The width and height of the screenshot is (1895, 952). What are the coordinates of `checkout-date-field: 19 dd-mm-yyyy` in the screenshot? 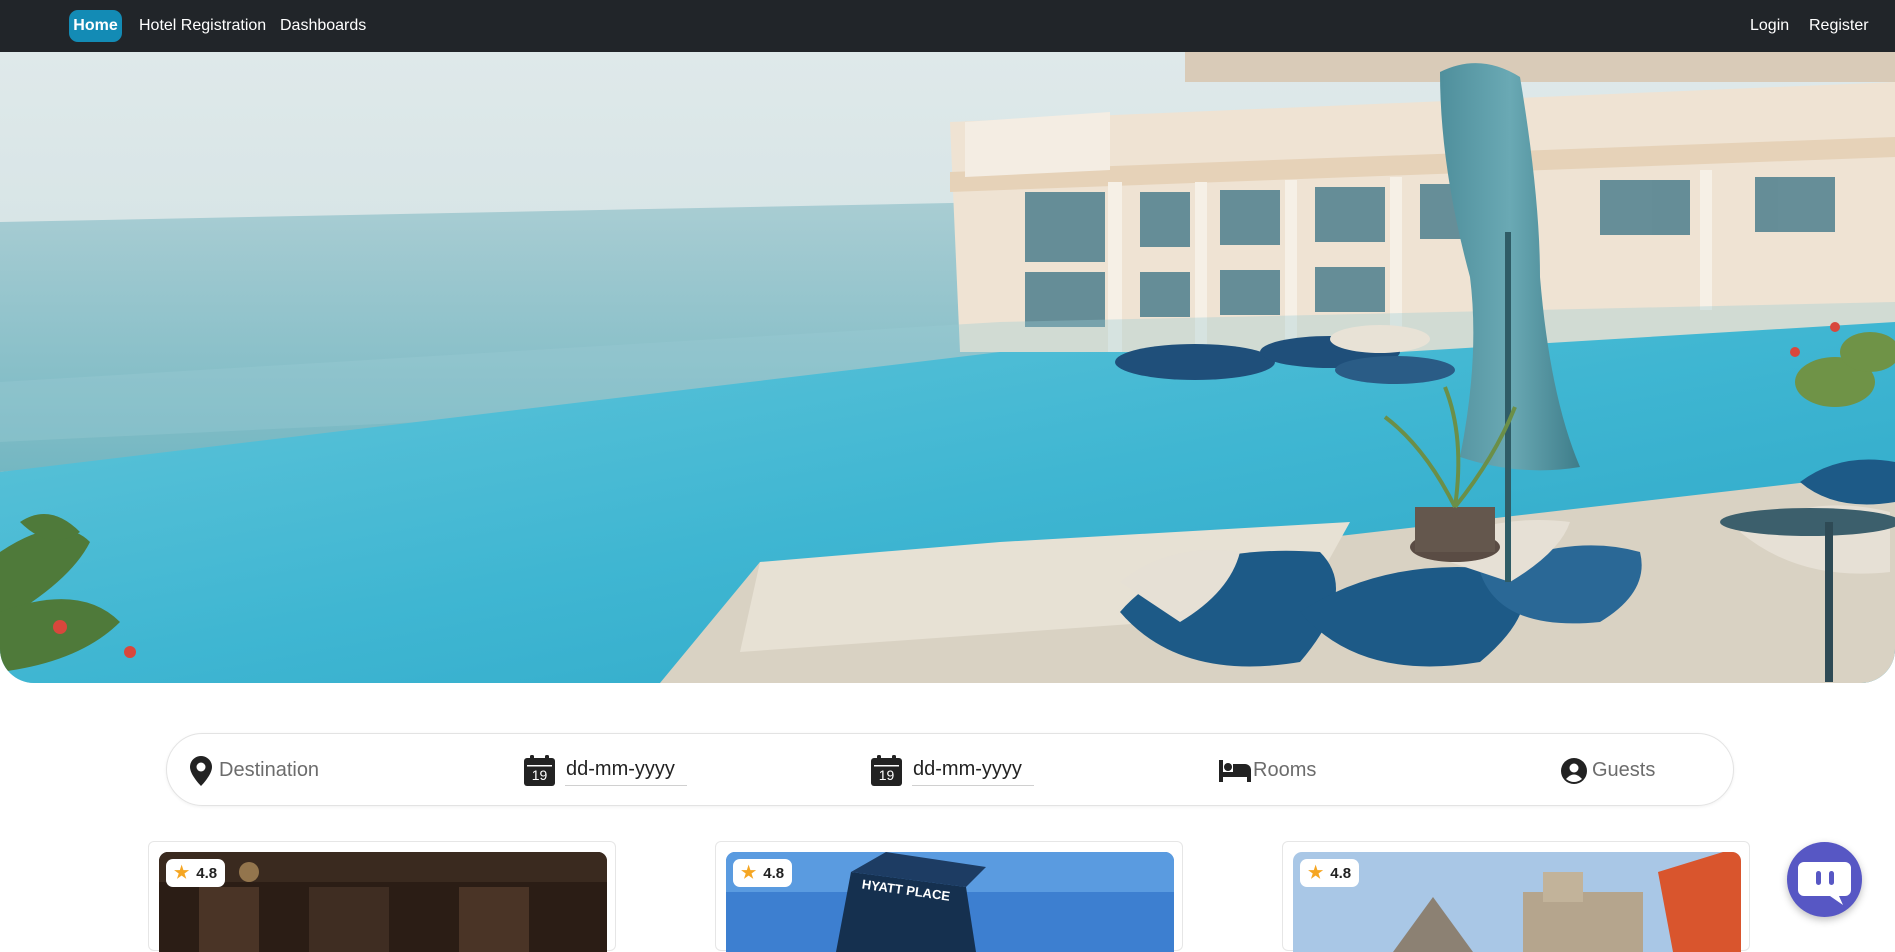 It's located at (952, 770).